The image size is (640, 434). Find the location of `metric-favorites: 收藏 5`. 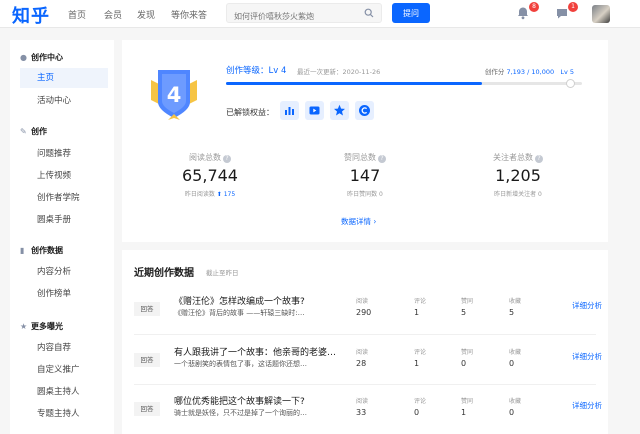

metric-favorites: 收藏 5 is located at coordinates (515, 307).